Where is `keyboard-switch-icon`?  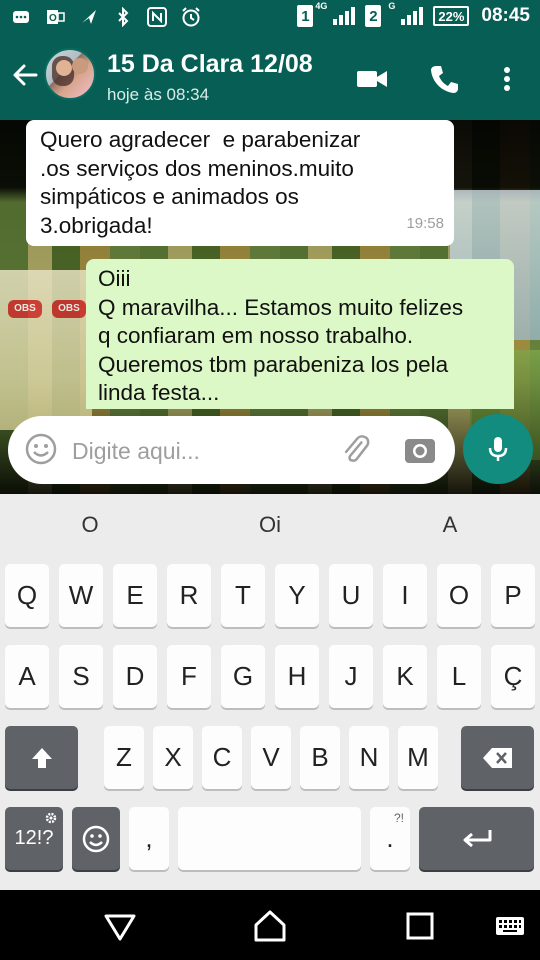 keyboard-switch-icon is located at coordinates (510, 926).